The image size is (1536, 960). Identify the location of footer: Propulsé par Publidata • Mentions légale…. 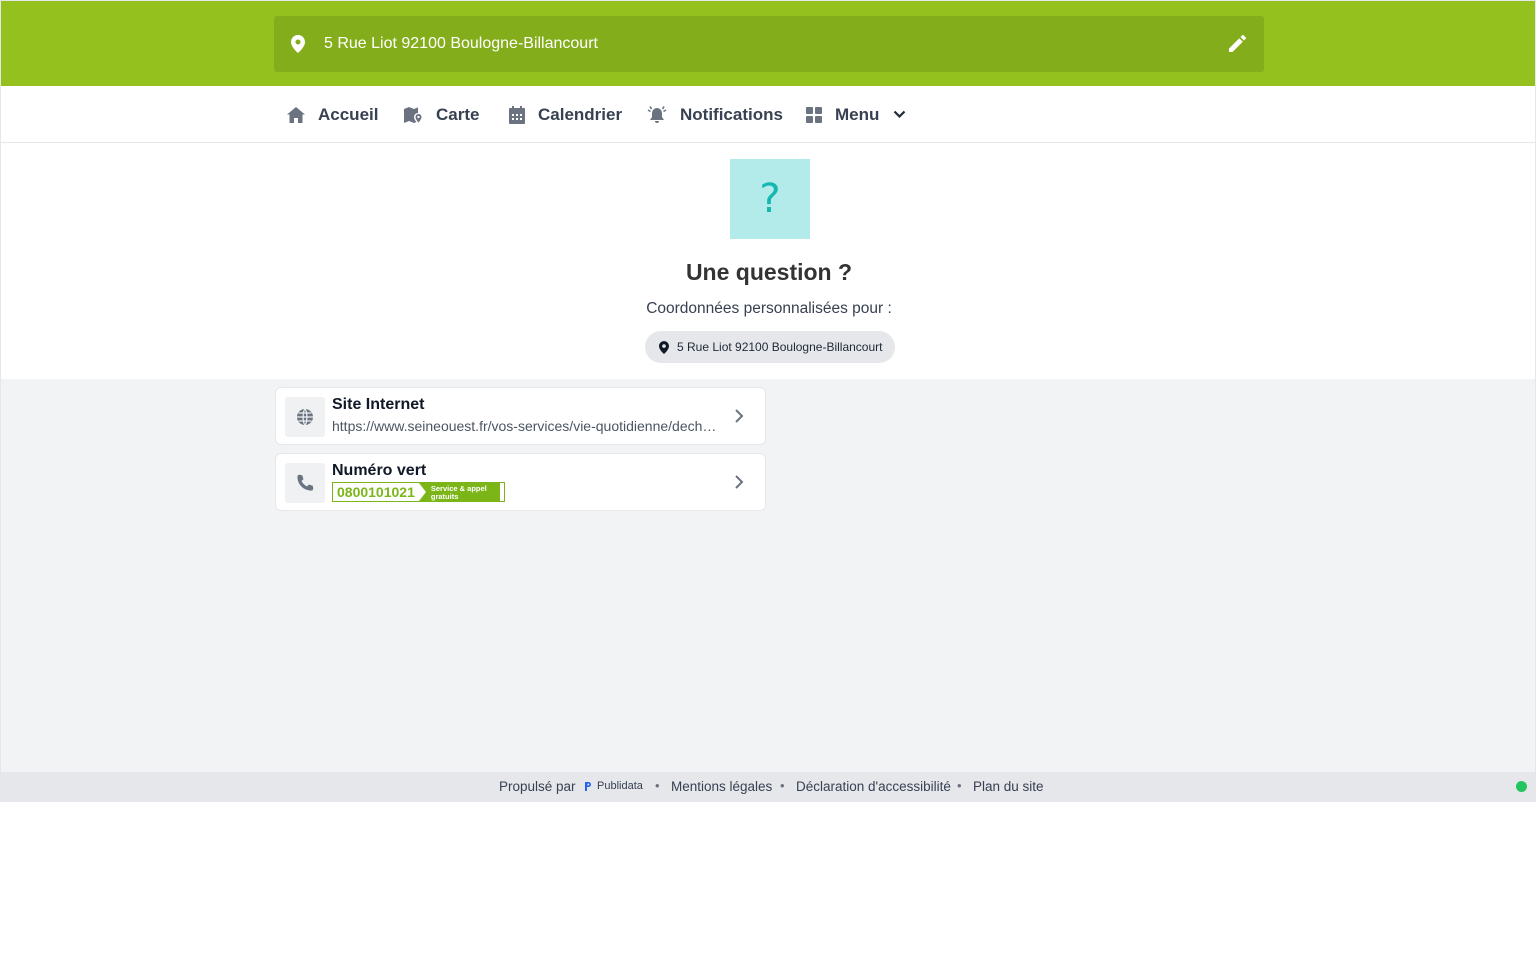
(768, 786).